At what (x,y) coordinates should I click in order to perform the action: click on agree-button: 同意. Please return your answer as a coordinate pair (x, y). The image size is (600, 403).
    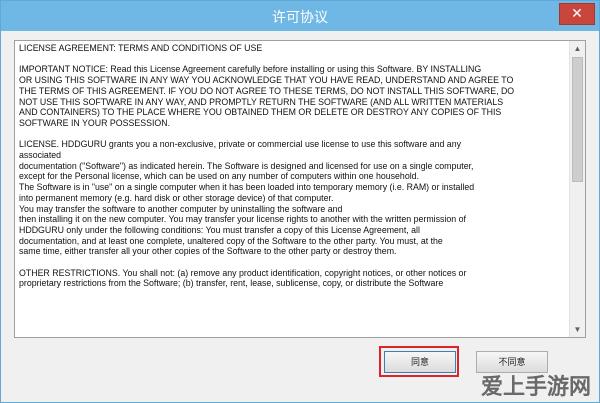
    Looking at the image, I should click on (420, 362).